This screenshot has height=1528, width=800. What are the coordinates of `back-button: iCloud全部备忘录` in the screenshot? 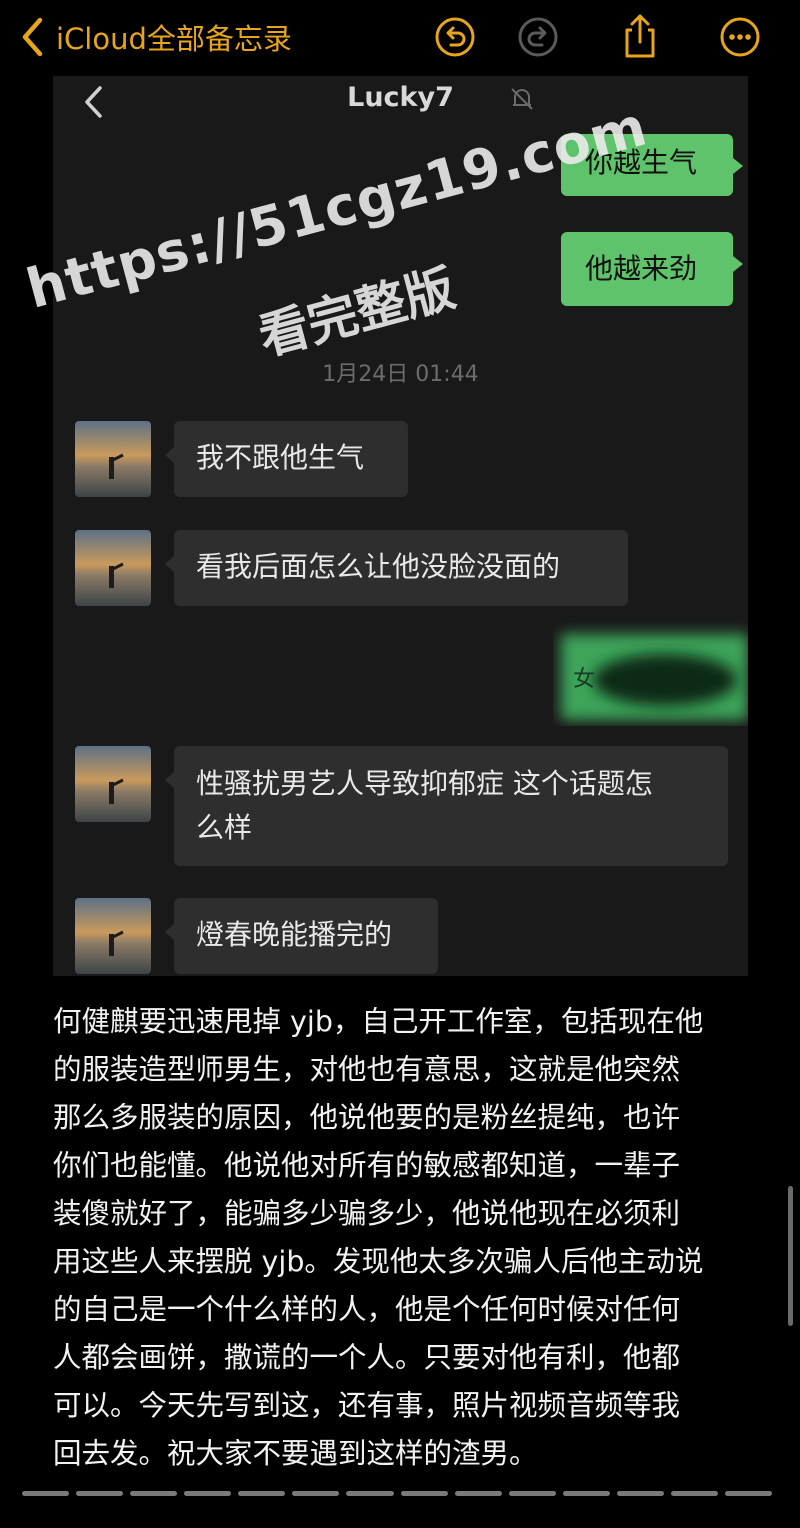 It's located at (155, 37).